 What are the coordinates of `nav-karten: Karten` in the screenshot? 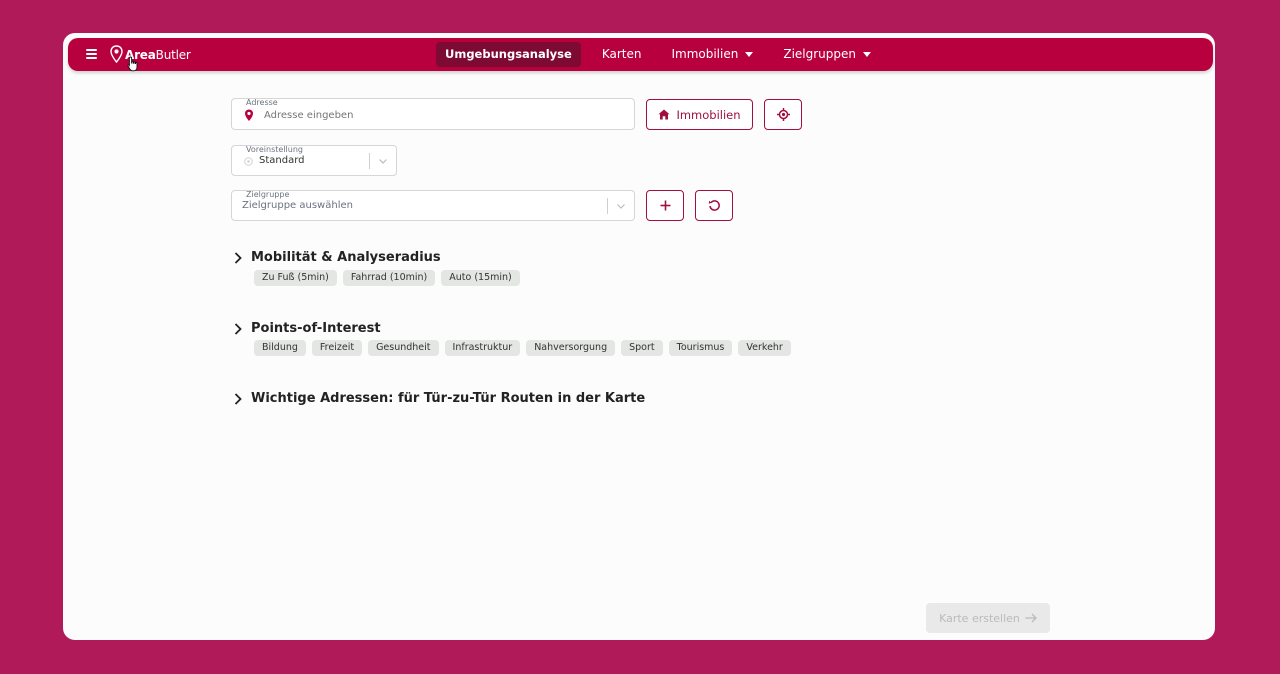 It's located at (622, 54).